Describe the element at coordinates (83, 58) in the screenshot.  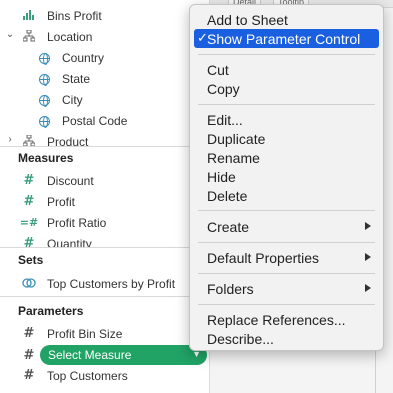
I see `field-label: Country` at that location.